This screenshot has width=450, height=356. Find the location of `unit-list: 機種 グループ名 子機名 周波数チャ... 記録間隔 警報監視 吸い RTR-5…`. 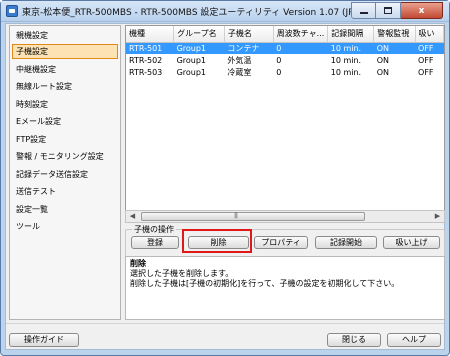

unit-list: 機種 グループ名 子機名 周波数チャ... 記録間隔 警報監視 吸い RTR-5… is located at coordinates (285, 52).